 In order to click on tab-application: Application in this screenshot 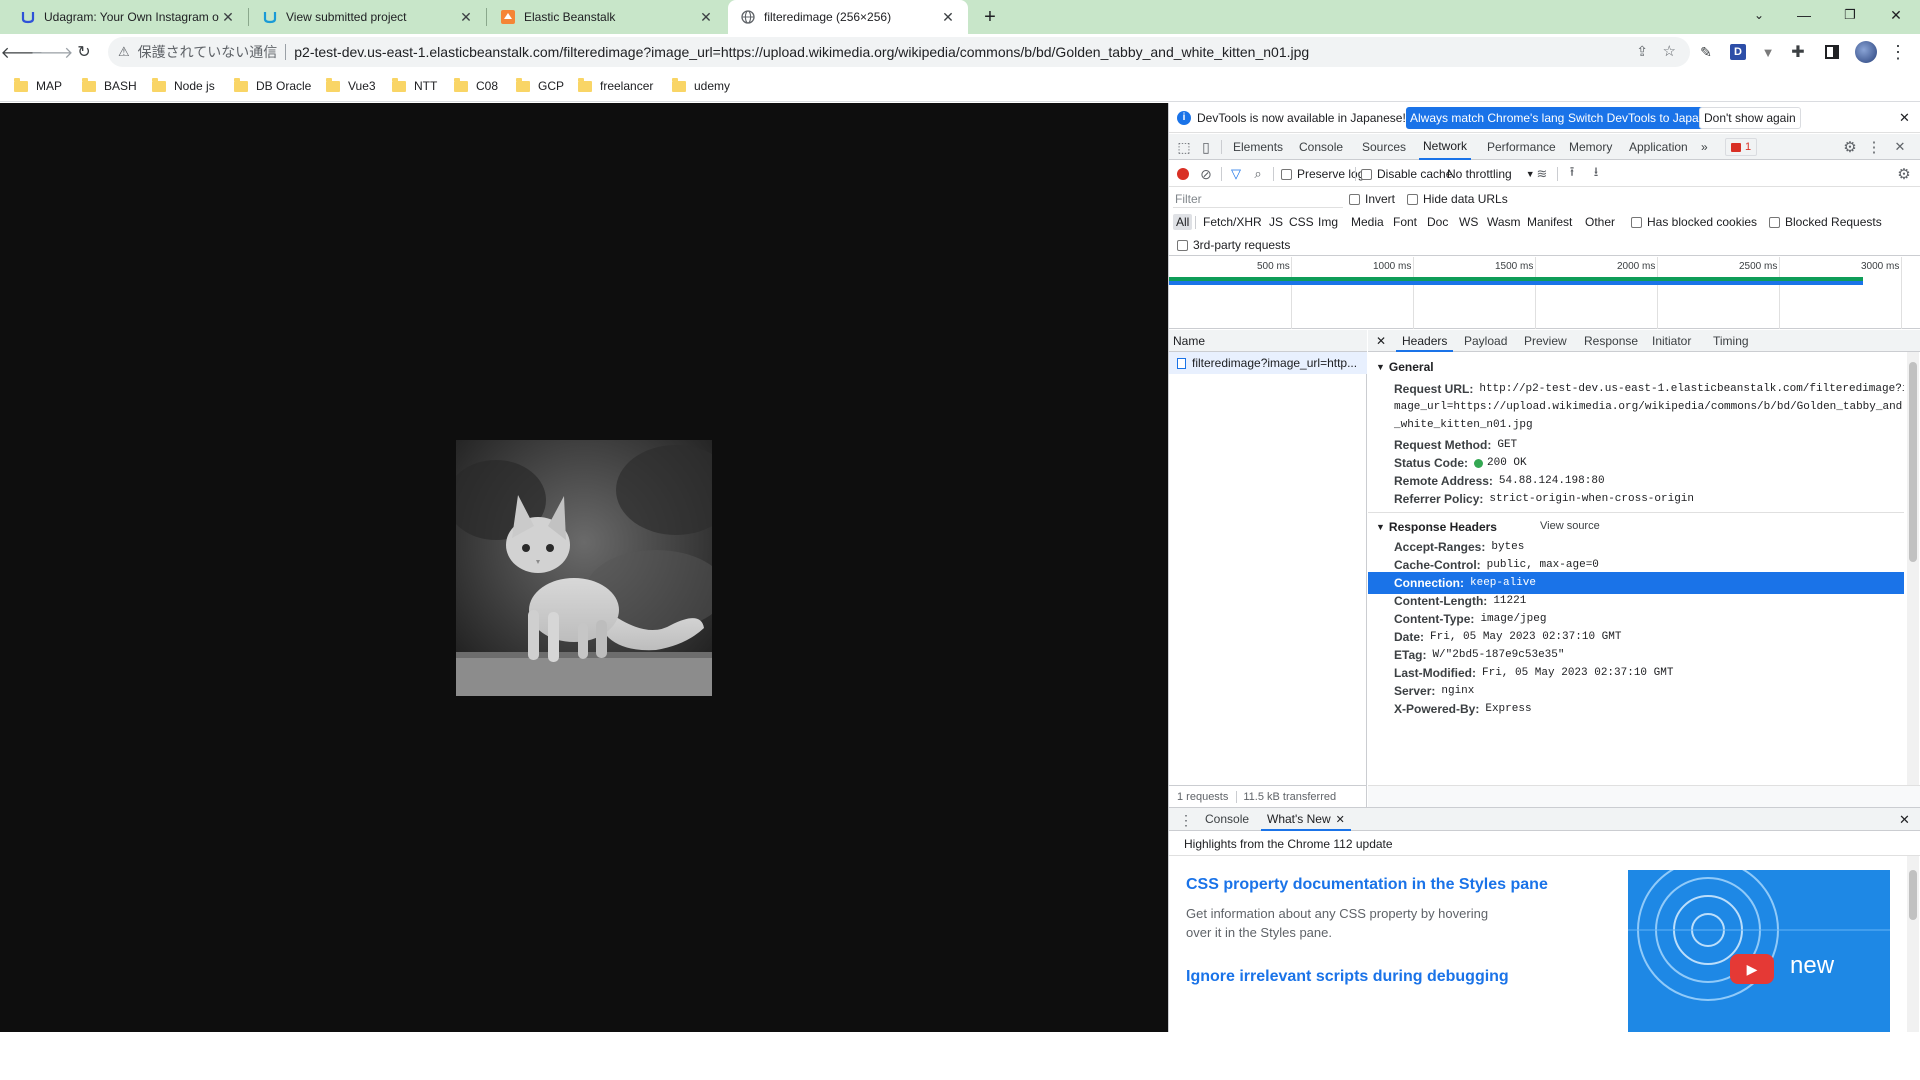, I will do `click(1658, 147)`.